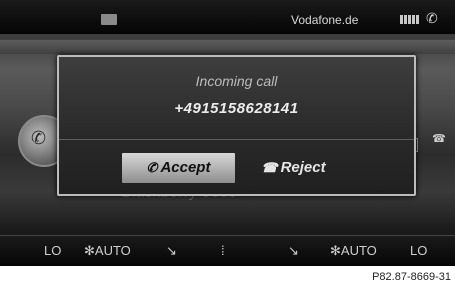 This screenshot has height=289, width=455. What do you see at coordinates (227, 250) in the screenshot?
I see `climate-bar: LO ✻AUTO ↘ ⁞ ↘ ✻AUTO LO` at bounding box center [227, 250].